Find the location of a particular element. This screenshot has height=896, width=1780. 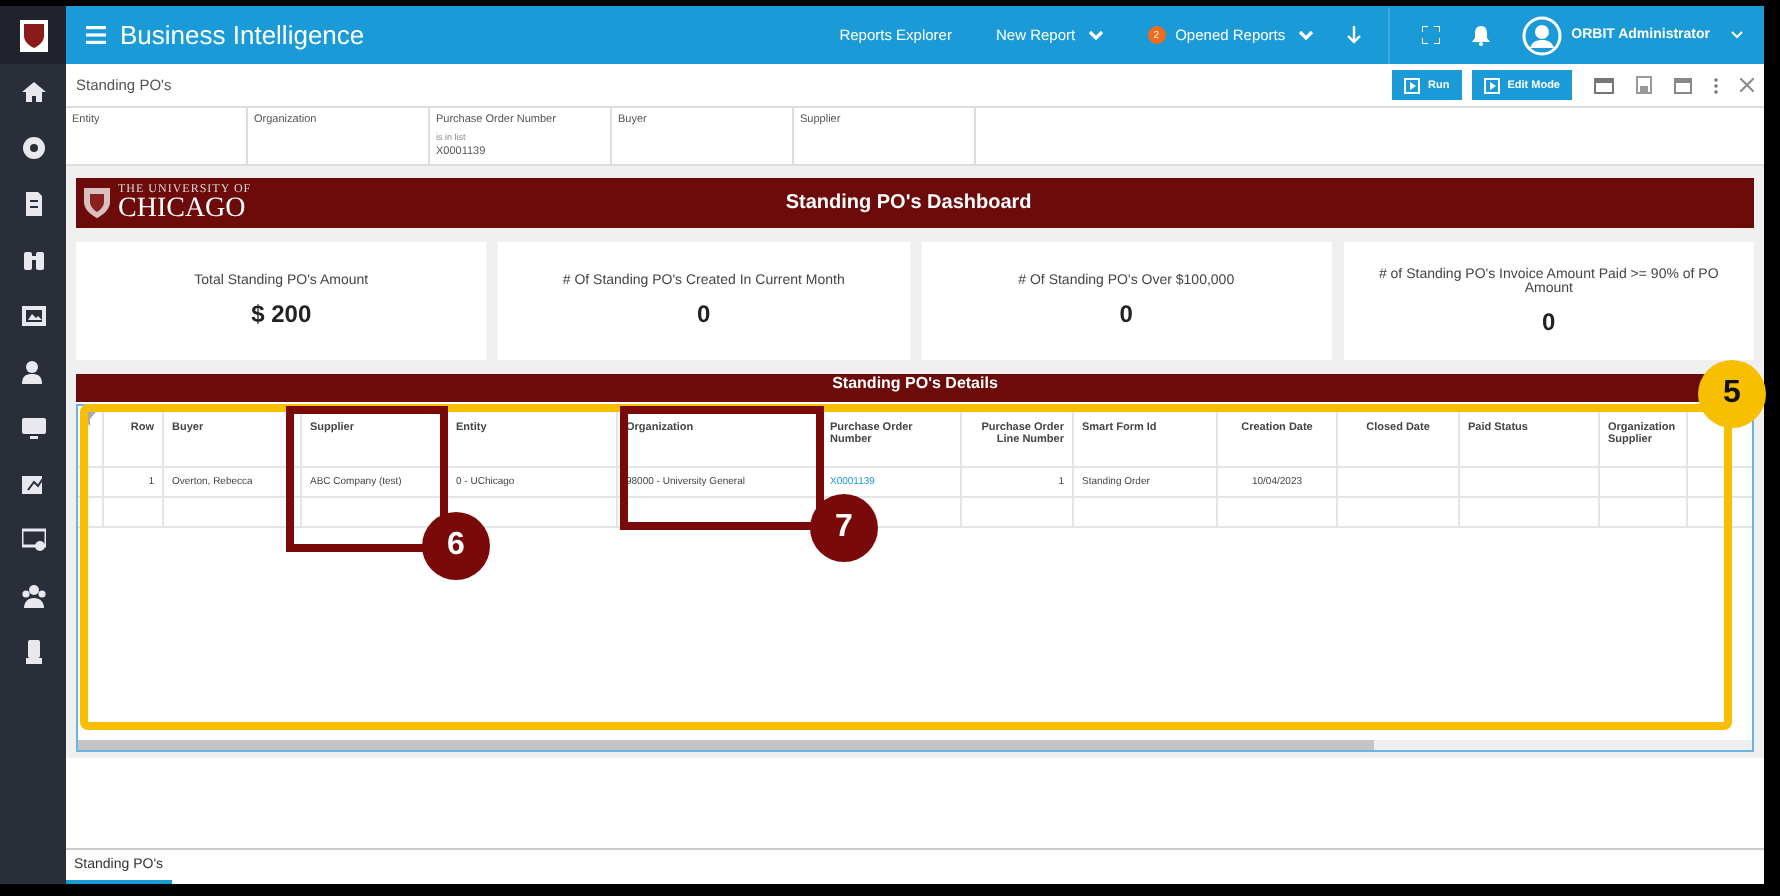

close-icon is located at coordinates (1747, 85).